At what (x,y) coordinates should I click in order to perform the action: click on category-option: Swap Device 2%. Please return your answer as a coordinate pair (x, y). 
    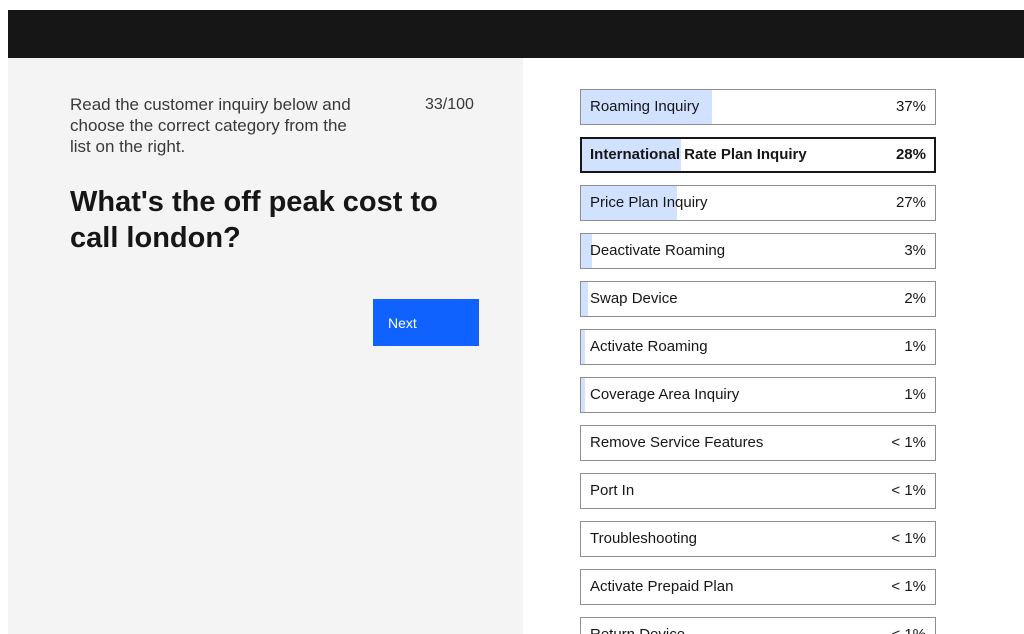
    Looking at the image, I should click on (758, 299).